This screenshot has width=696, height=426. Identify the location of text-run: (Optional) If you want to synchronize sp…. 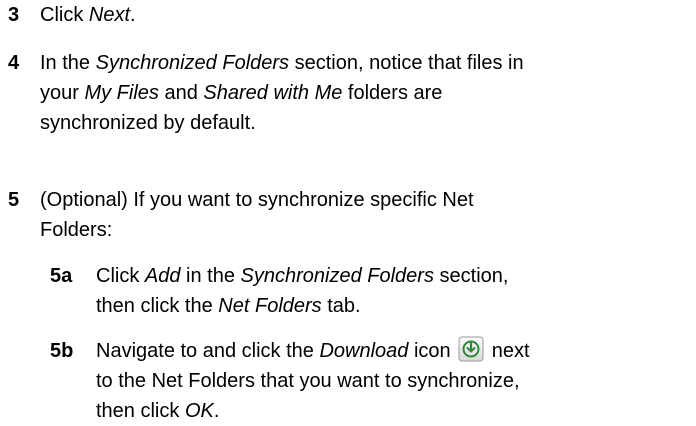
(257, 200).